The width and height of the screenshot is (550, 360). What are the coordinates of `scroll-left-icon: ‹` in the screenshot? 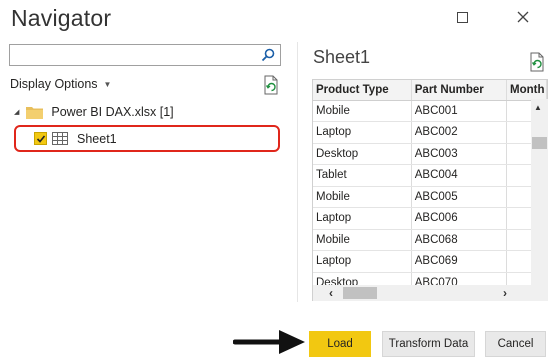 It's located at (331, 293).